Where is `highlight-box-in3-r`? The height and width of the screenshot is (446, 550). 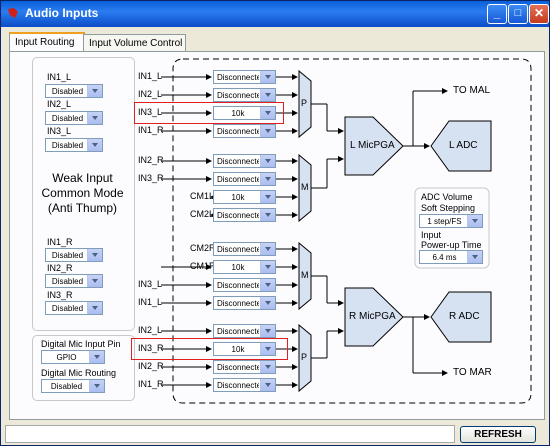 highlight-box-in3-r is located at coordinates (209, 349).